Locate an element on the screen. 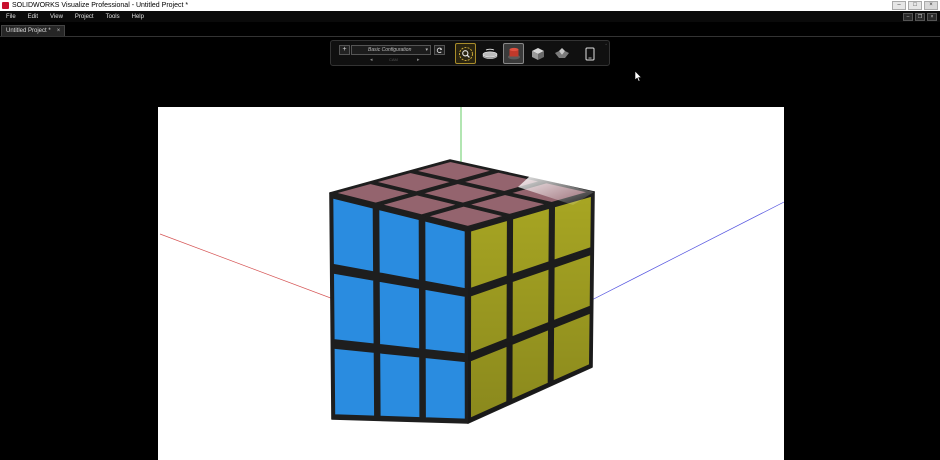 Image resolution: width=940 pixels, height=460 pixels. object-tool-button is located at coordinates (513, 53).